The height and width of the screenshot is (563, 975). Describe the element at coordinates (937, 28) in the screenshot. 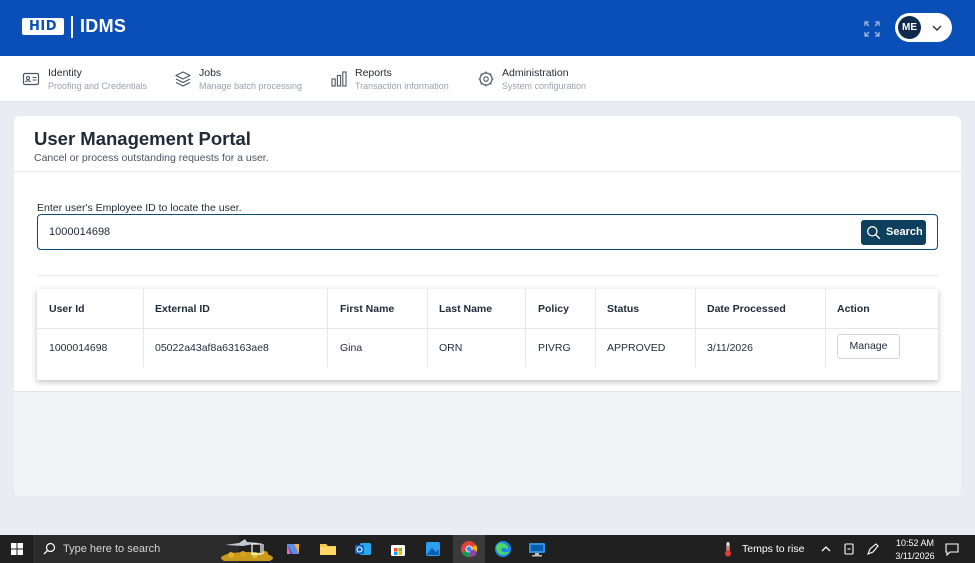

I see `chevron-down-icon` at that location.